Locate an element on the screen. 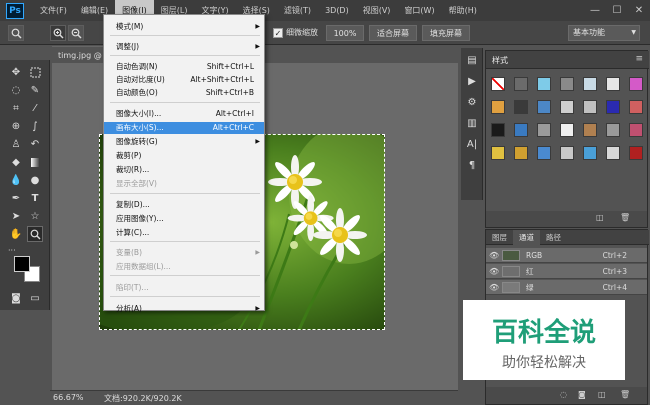 The width and height of the screenshot is (650, 405). history-brush-tool-icon: ↶ is located at coordinates (35, 144).